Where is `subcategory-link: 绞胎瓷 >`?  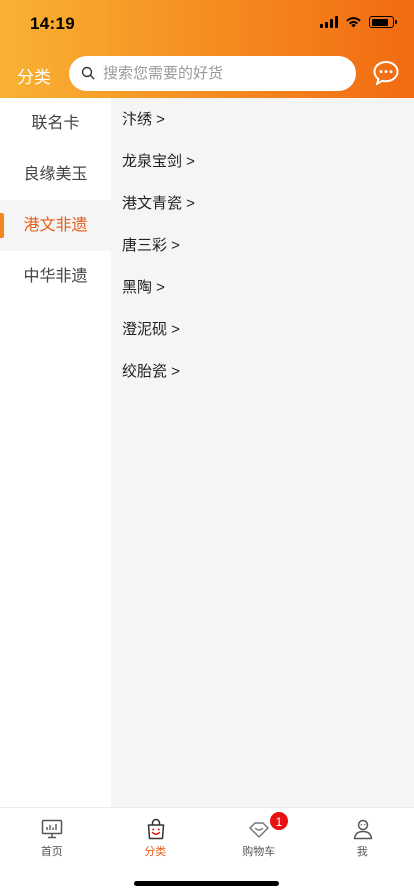 subcategory-link: 绞胎瓷 > is located at coordinates (262, 372).